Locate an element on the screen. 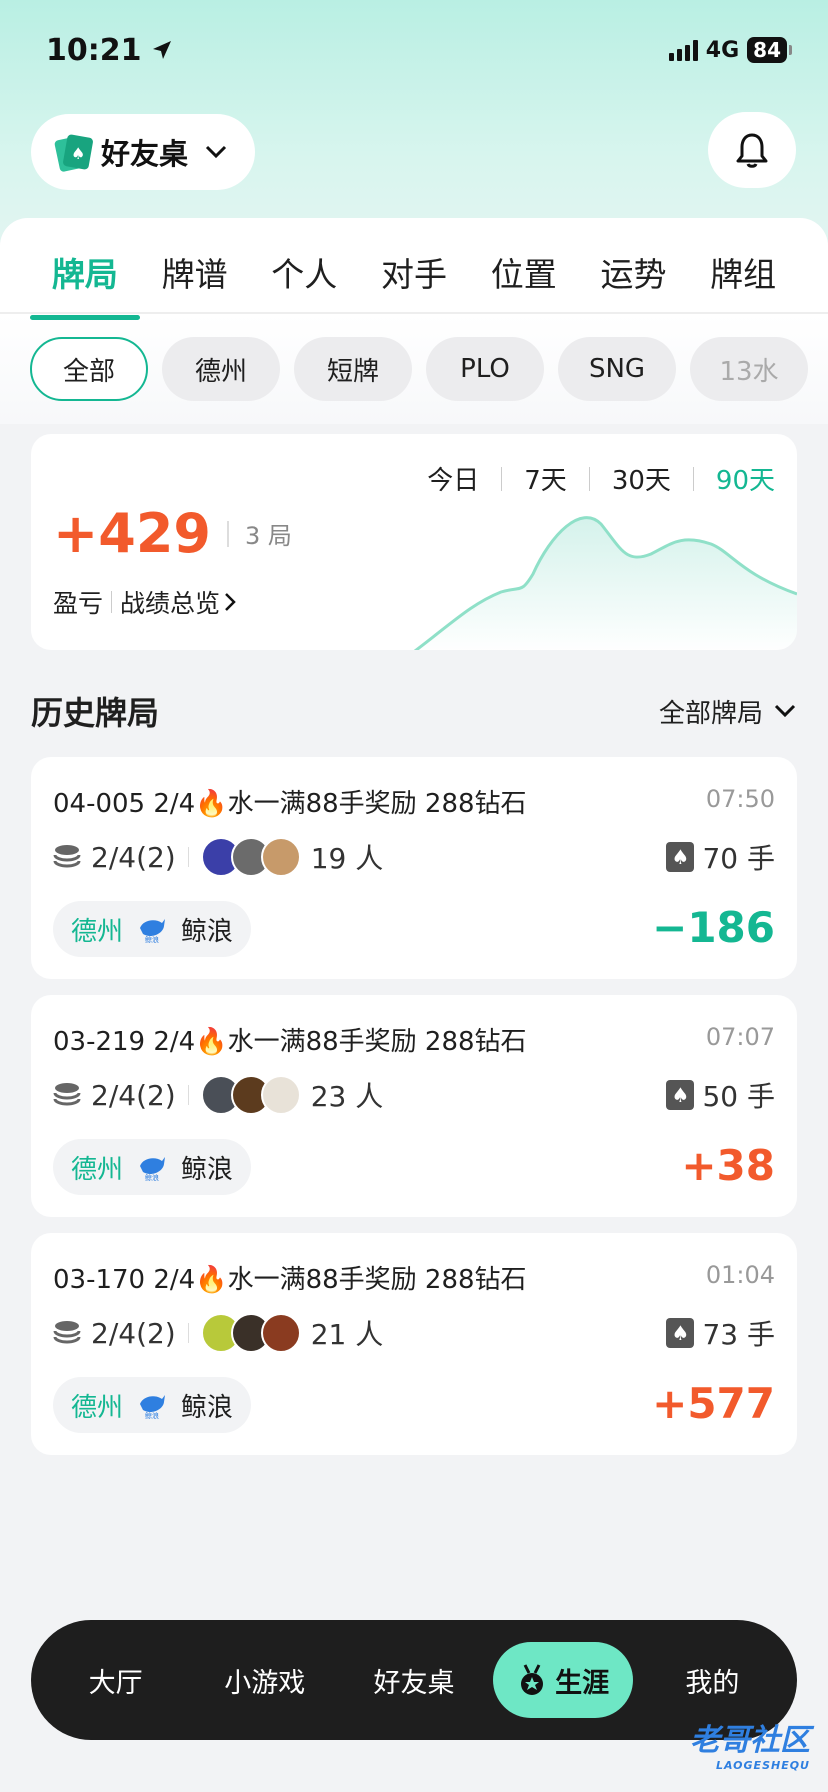 This screenshot has width=828, height=1792. game-name: 03-219 2/4🔥水一满88手奖励 288钻石 is located at coordinates (290, 1042).